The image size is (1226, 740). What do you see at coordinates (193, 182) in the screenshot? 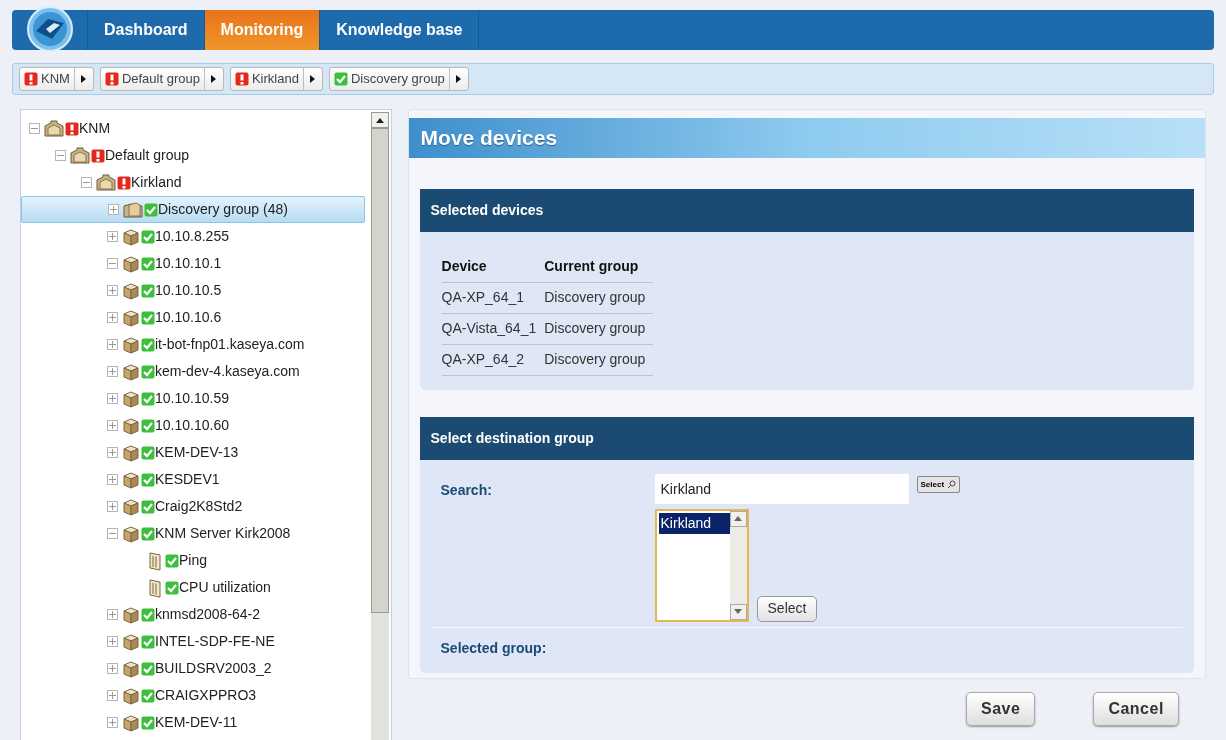
I see `tree-item: Kirkland` at bounding box center [193, 182].